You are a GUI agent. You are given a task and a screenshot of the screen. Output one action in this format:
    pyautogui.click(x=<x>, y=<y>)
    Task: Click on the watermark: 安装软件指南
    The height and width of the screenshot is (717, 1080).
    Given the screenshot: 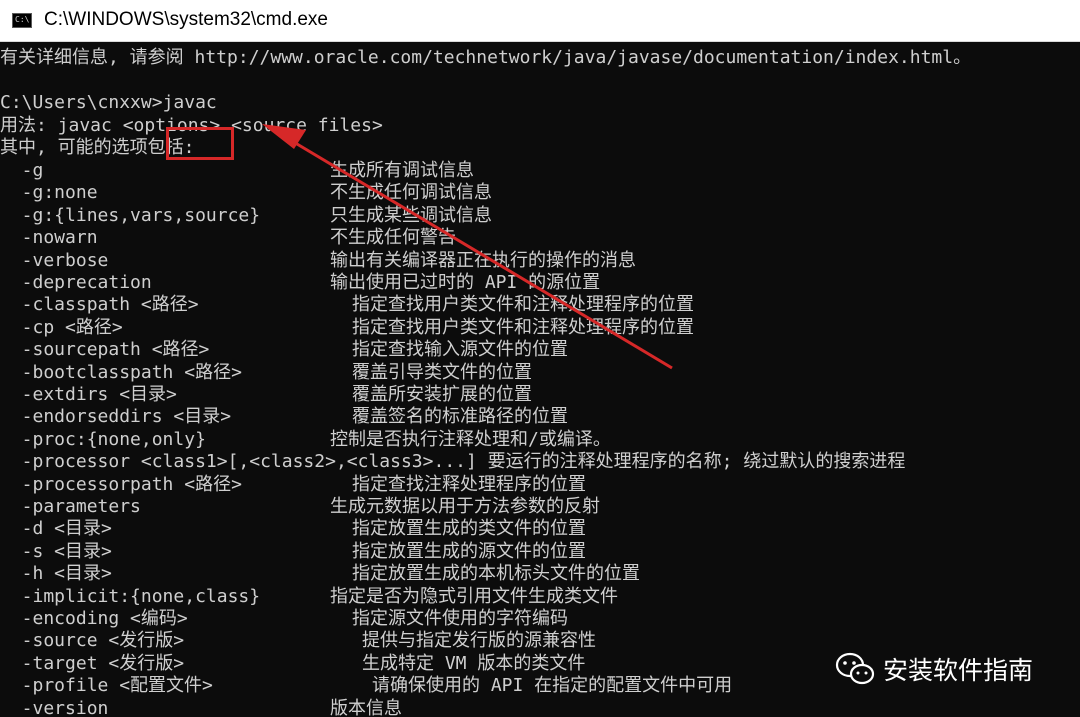 What is the action you would take?
    pyautogui.click(x=934, y=669)
    